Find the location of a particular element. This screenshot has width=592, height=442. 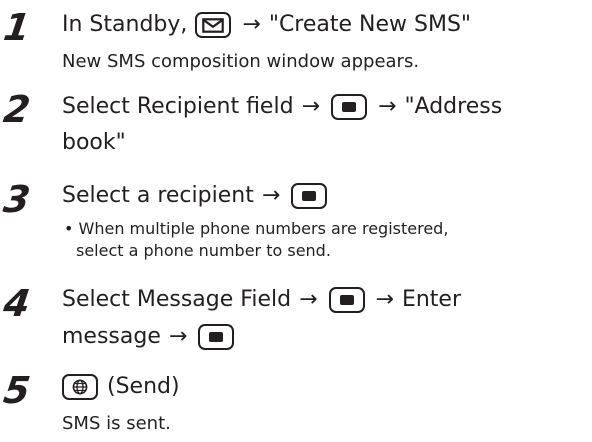

step-text: Select Recipient field is located at coordinates (178, 106).